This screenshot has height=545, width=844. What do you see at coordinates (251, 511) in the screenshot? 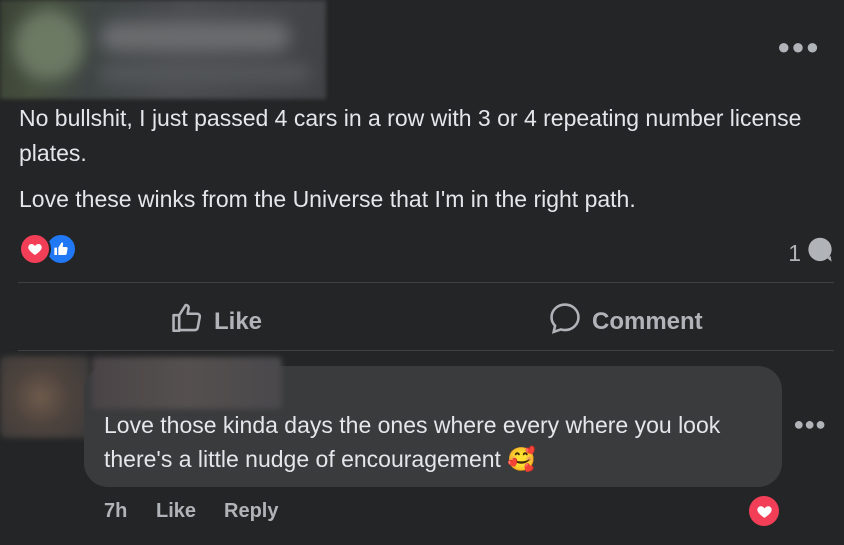
I see `comment-reply-link: Reply` at bounding box center [251, 511].